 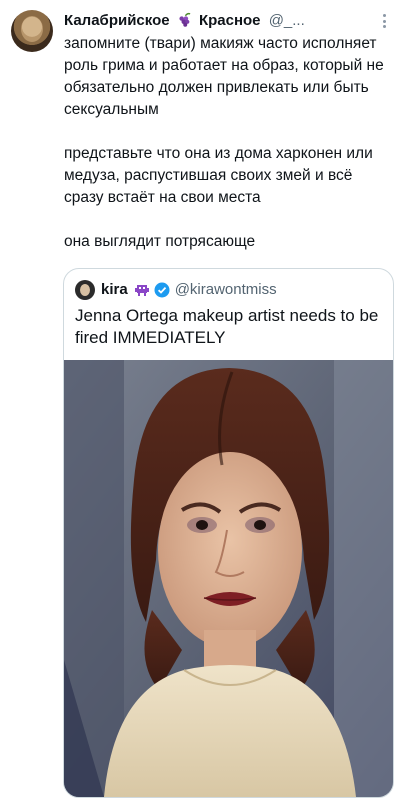 I want to click on more-dots-icon, so click(x=385, y=21).